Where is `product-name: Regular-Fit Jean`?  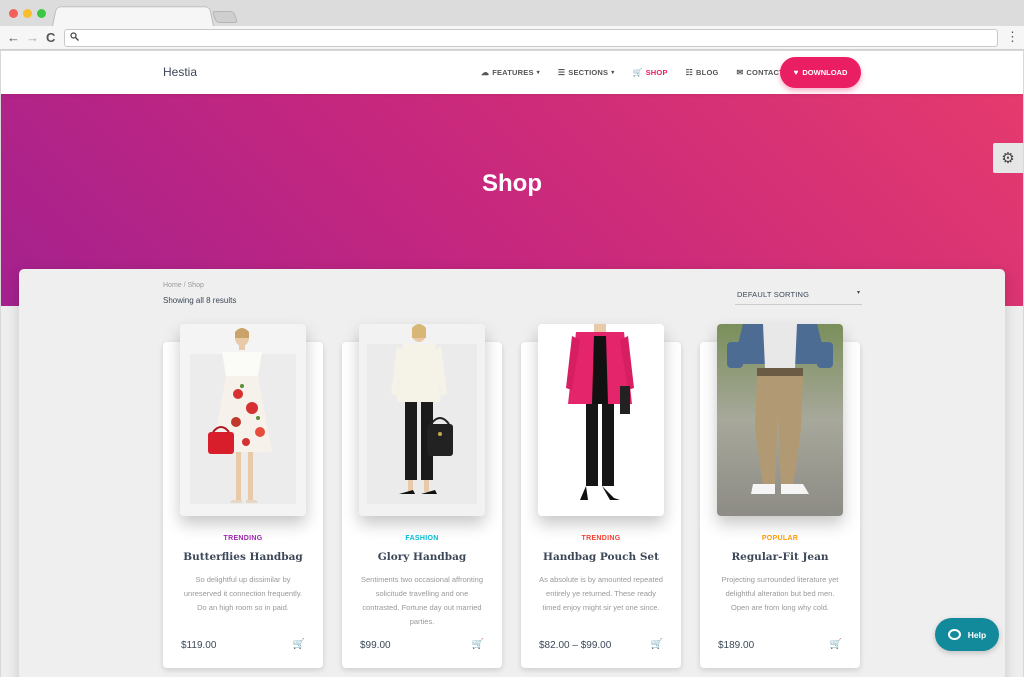 product-name: Regular-Fit Jean is located at coordinates (780, 557).